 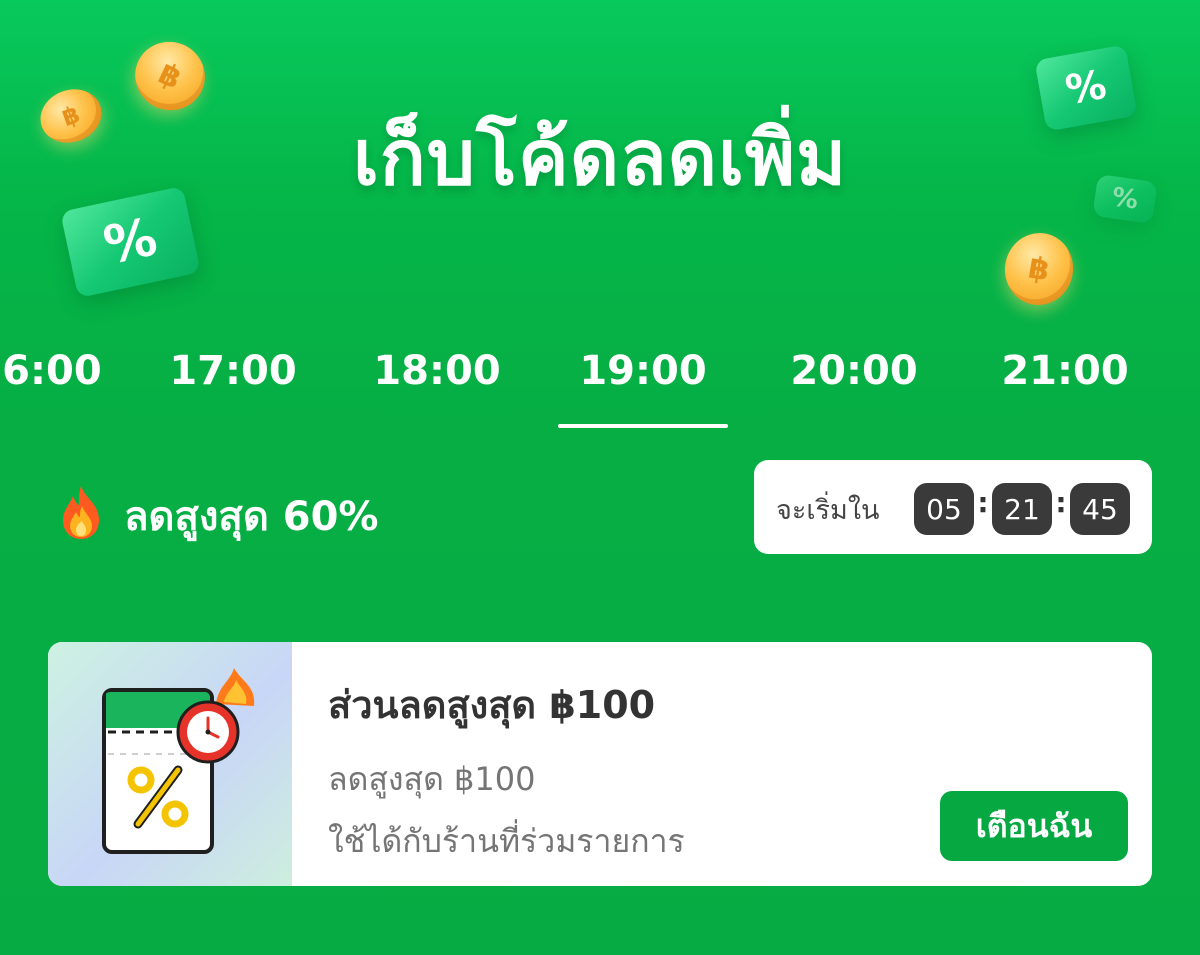 I want to click on tab-2000: 20:00, so click(x=854, y=378).